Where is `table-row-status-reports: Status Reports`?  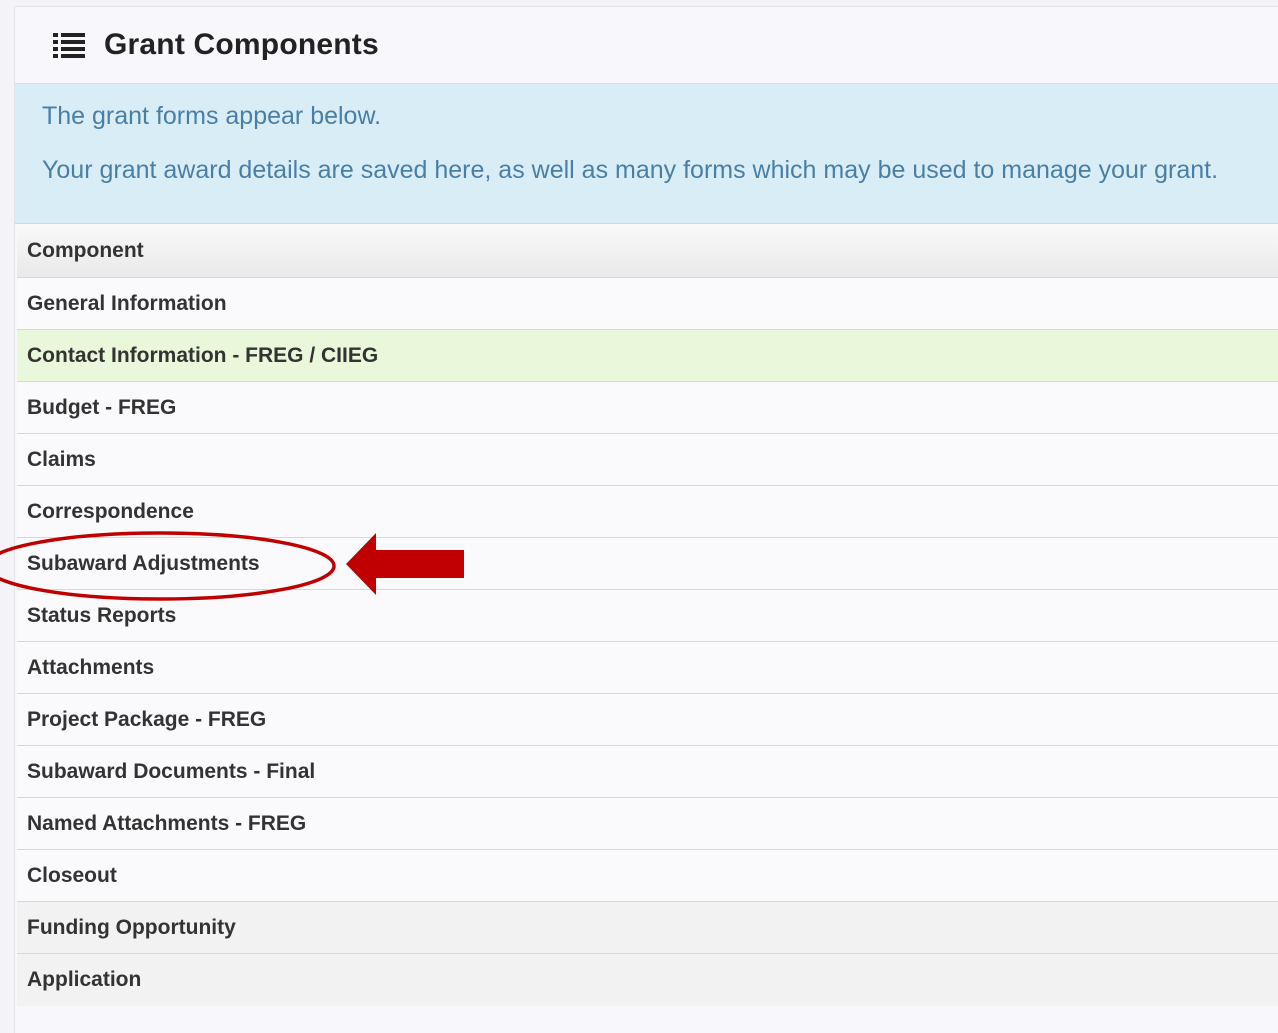 table-row-status-reports: Status Reports is located at coordinates (647, 616).